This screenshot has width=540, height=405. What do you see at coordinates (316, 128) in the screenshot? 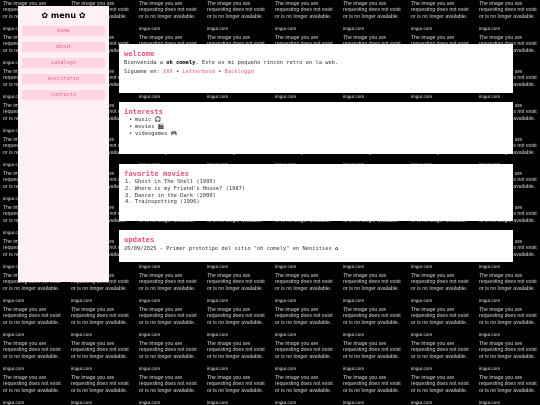
I see `interests-box: interests music 🎧 movies 🎬 videogames 🎮` at bounding box center [316, 128].